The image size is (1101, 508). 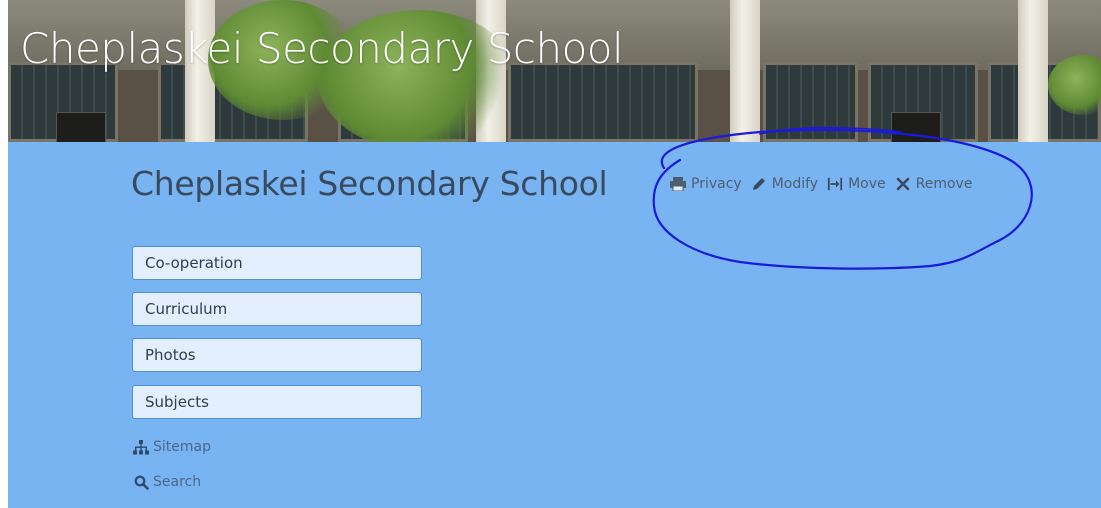 I want to click on nav-item-co-operation: Co-operation, so click(x=277, y=263).